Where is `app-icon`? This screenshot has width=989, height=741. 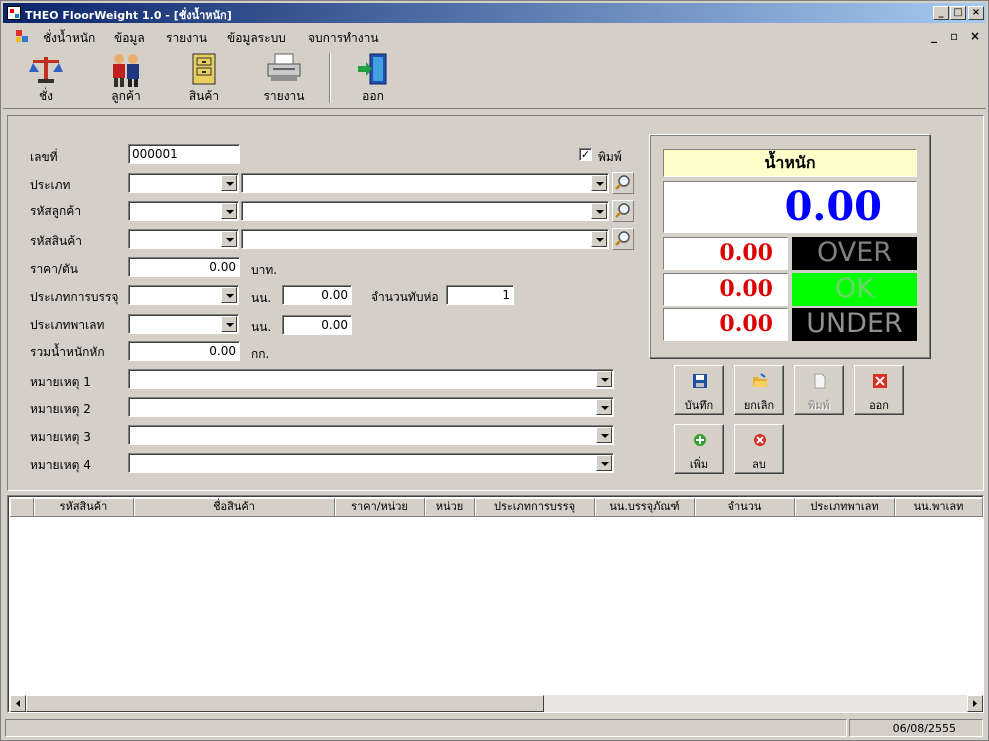
app-icon is located at coordinates (14, 13).